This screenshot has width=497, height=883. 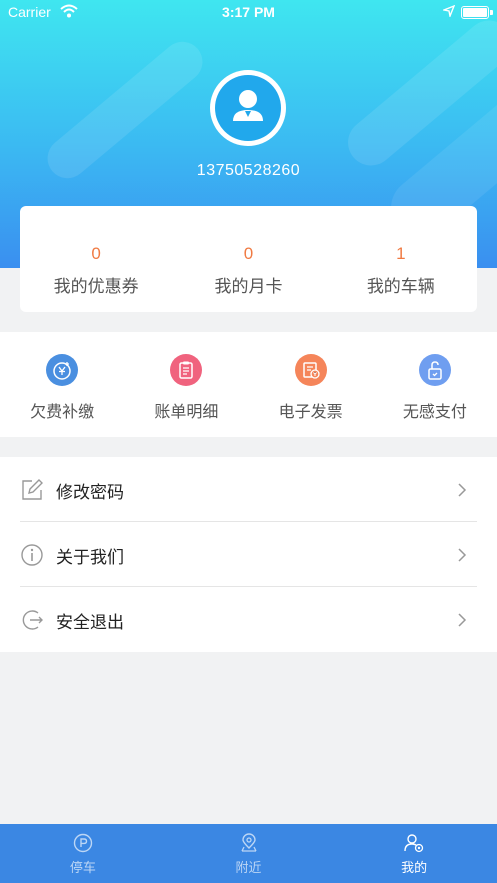 What do you see at coordinates (414, 868) in the screenshot?
I see `tab-label: 我的` at bounding box center [414, 868].